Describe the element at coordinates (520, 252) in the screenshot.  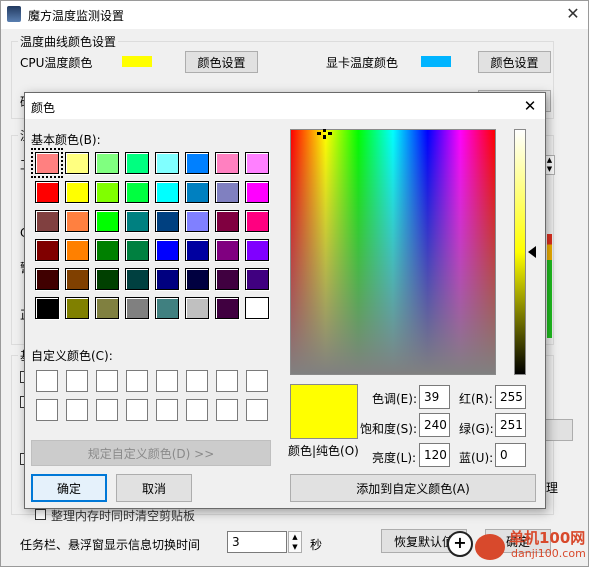
I see `luminance-bar` at that location.